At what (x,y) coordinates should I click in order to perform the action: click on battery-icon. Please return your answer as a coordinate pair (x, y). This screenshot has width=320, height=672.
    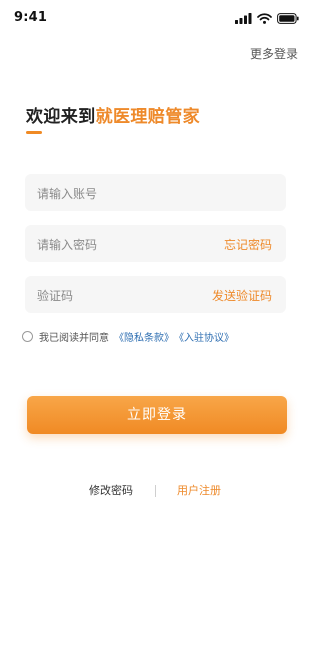
    Looking at the image, I should click on (288, 18).